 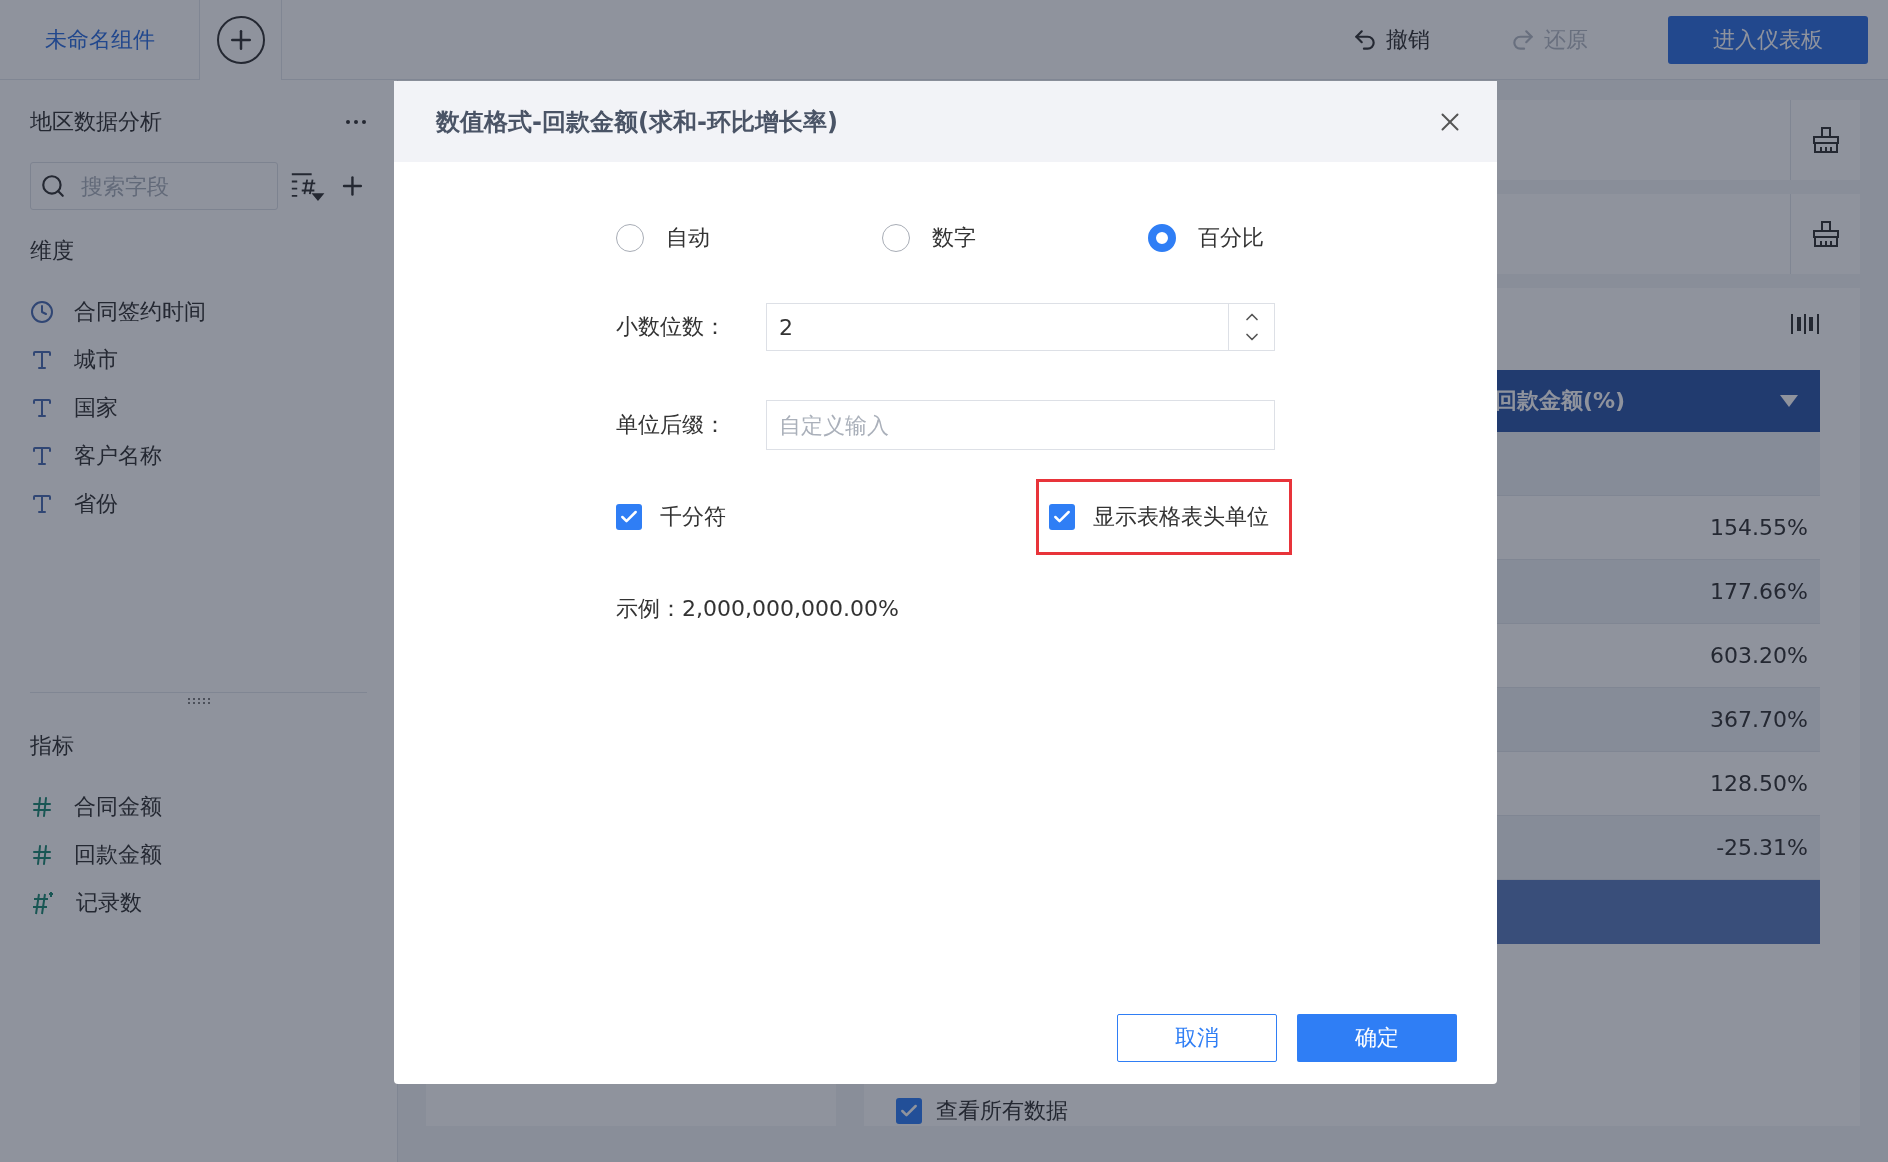 I want to click on checkbox-label: 显示表格表头单位, so click(x=1181, y=517).